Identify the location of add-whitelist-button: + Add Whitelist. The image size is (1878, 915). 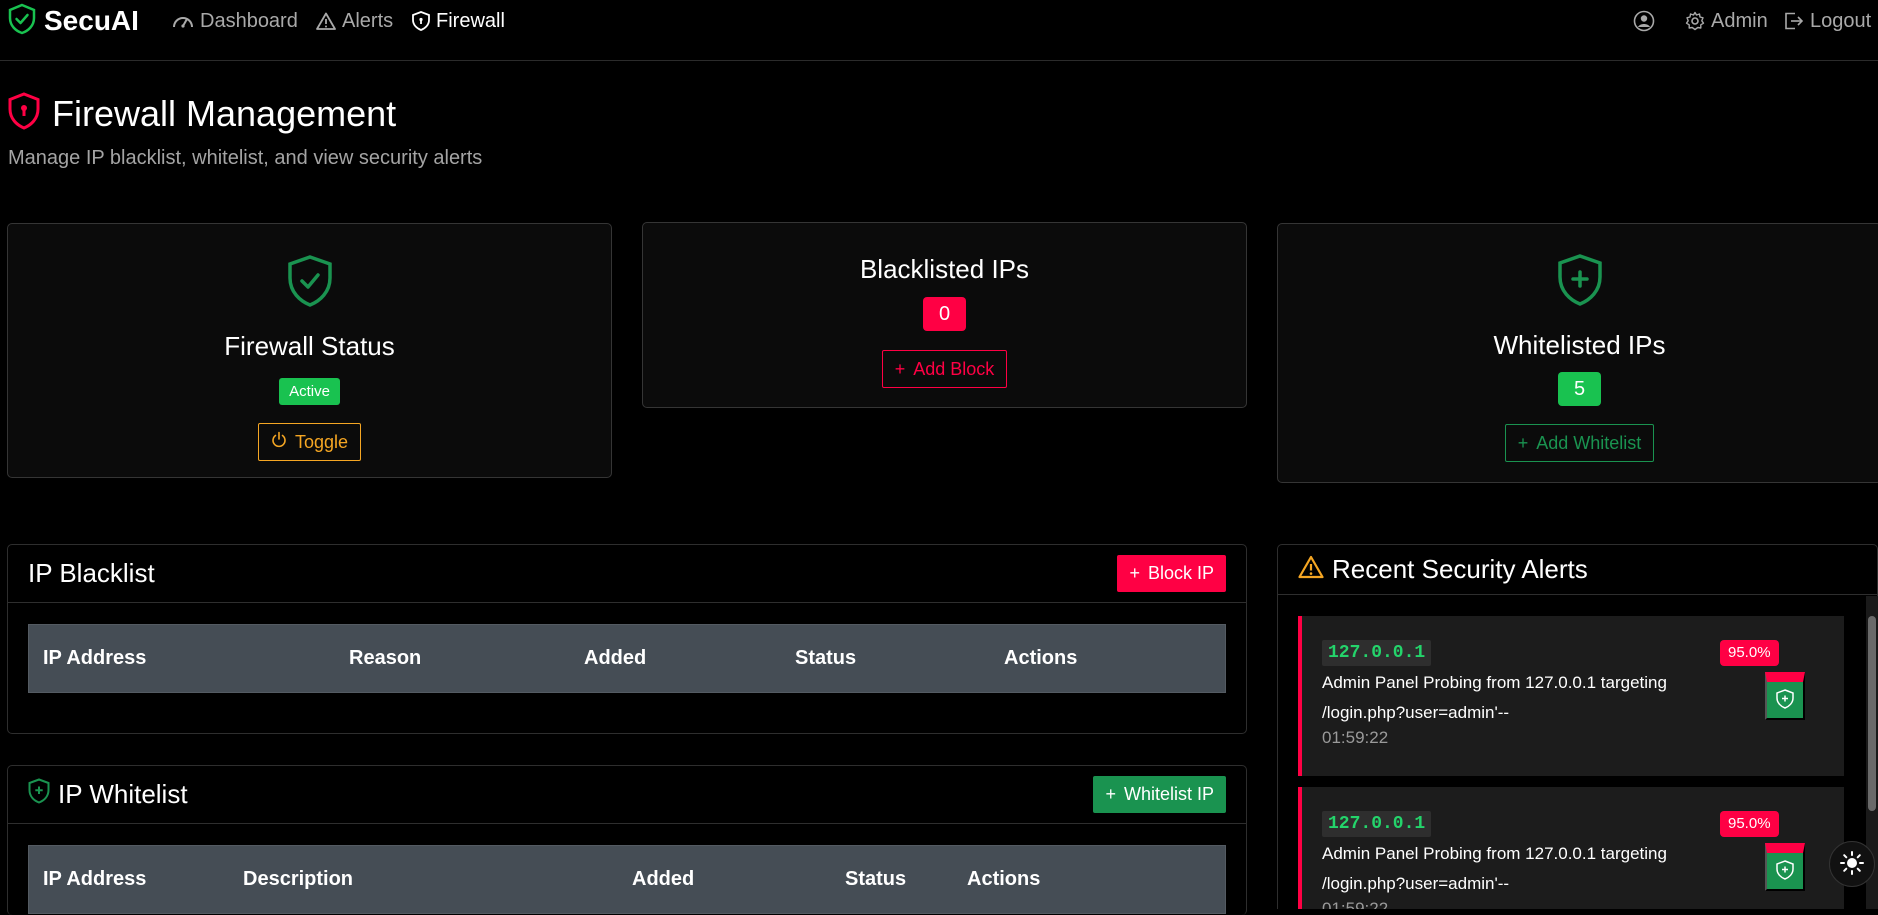
(1579, 443).